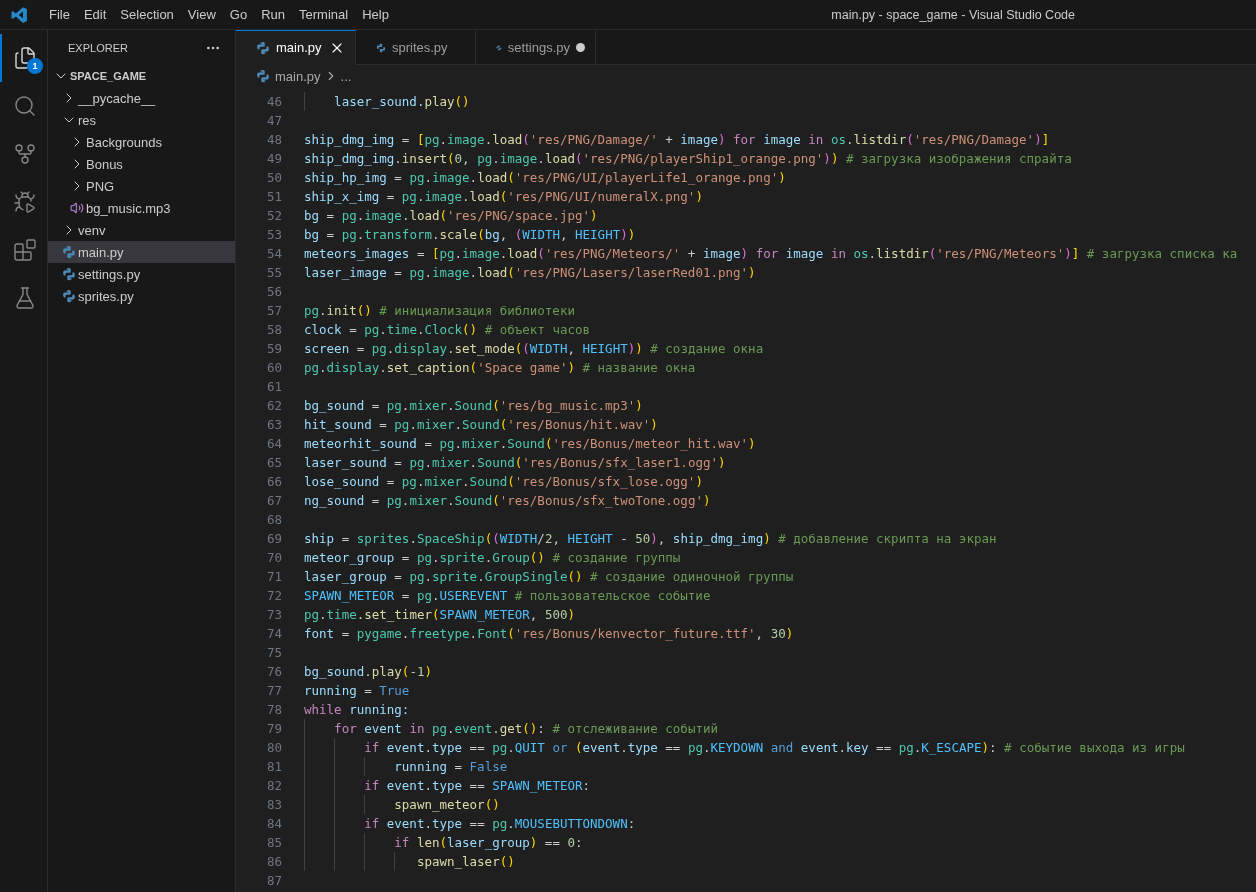 This screenshot has height=892, width=1256. What do you see at coordinates (273, 557) in the screenshot?
I see `line-number: 70` at bounding box center [273, 557].